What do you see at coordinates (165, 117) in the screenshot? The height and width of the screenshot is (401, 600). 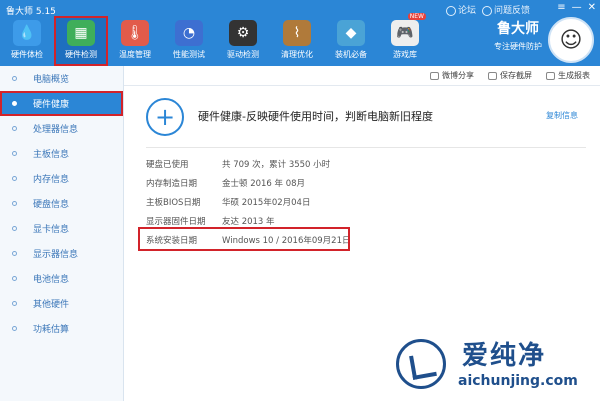 I see `plus-icon: +` at bounding box center [165, 117].